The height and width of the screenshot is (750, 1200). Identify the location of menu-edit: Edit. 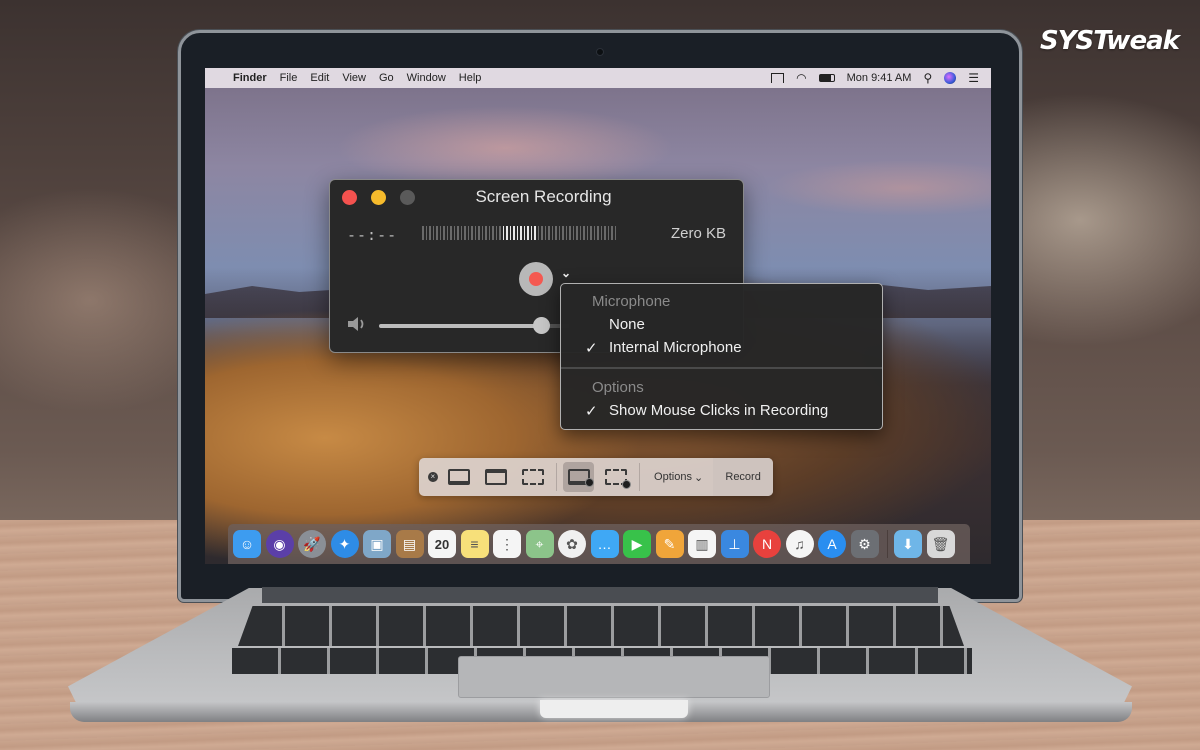
(319, 78).